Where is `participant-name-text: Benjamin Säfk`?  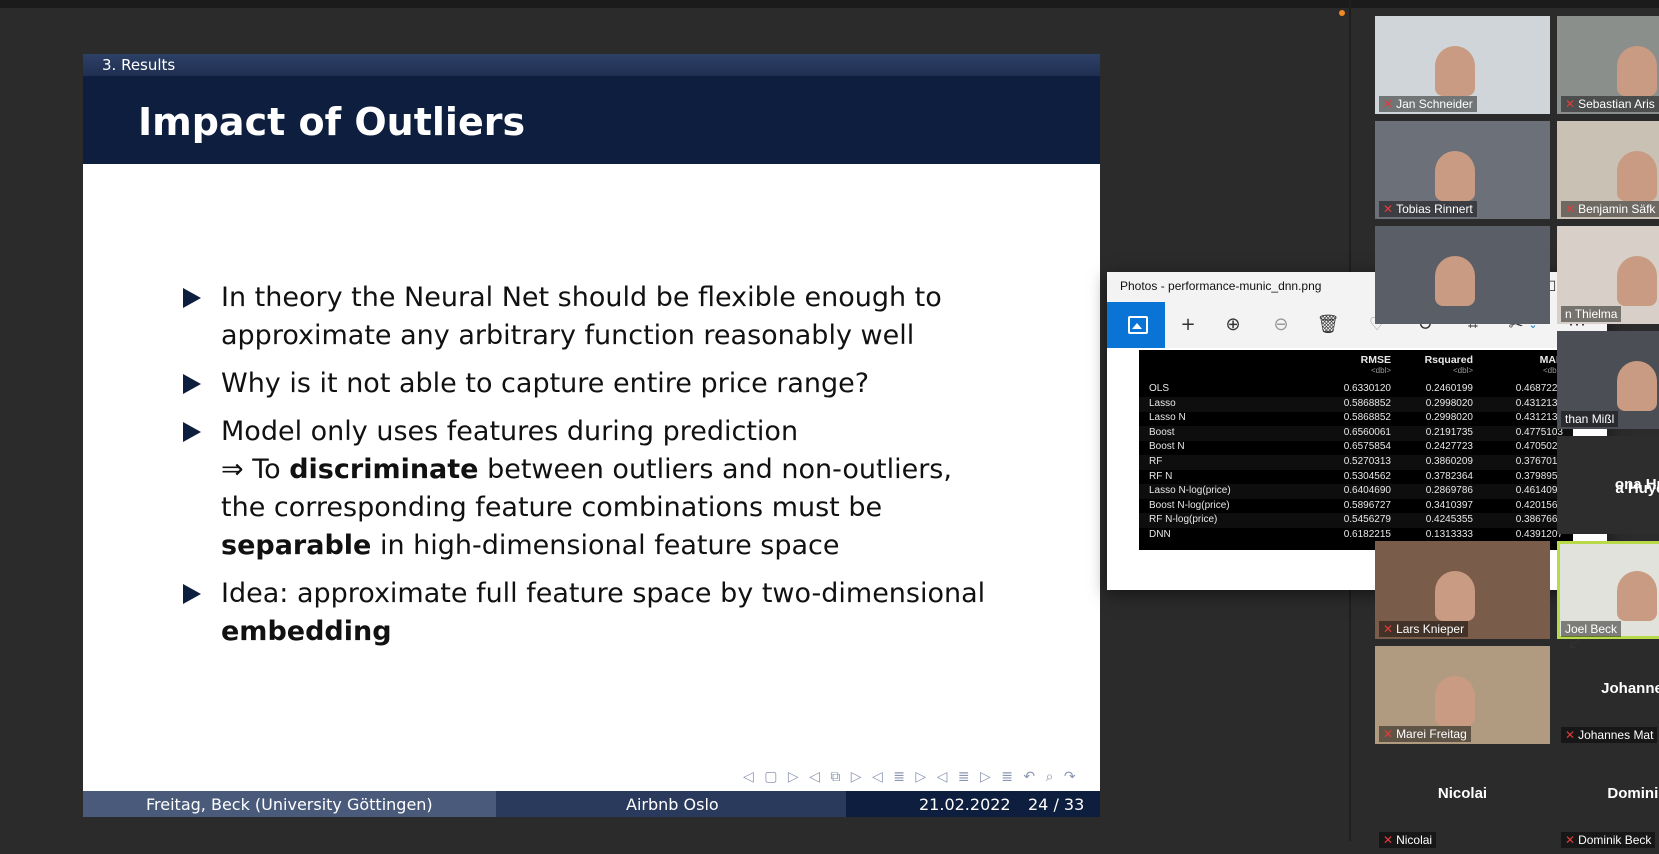
participant-name-text: Benjamin Säfk is located at coordinates (1617, 209).